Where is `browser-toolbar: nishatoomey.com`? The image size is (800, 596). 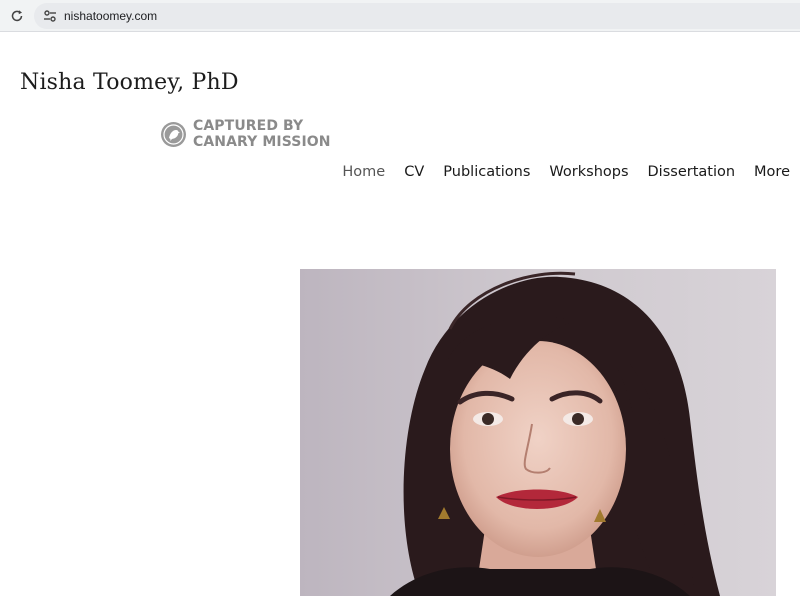
browser-toolbar: nishatoomey.com is located at coordinates (400, 16).